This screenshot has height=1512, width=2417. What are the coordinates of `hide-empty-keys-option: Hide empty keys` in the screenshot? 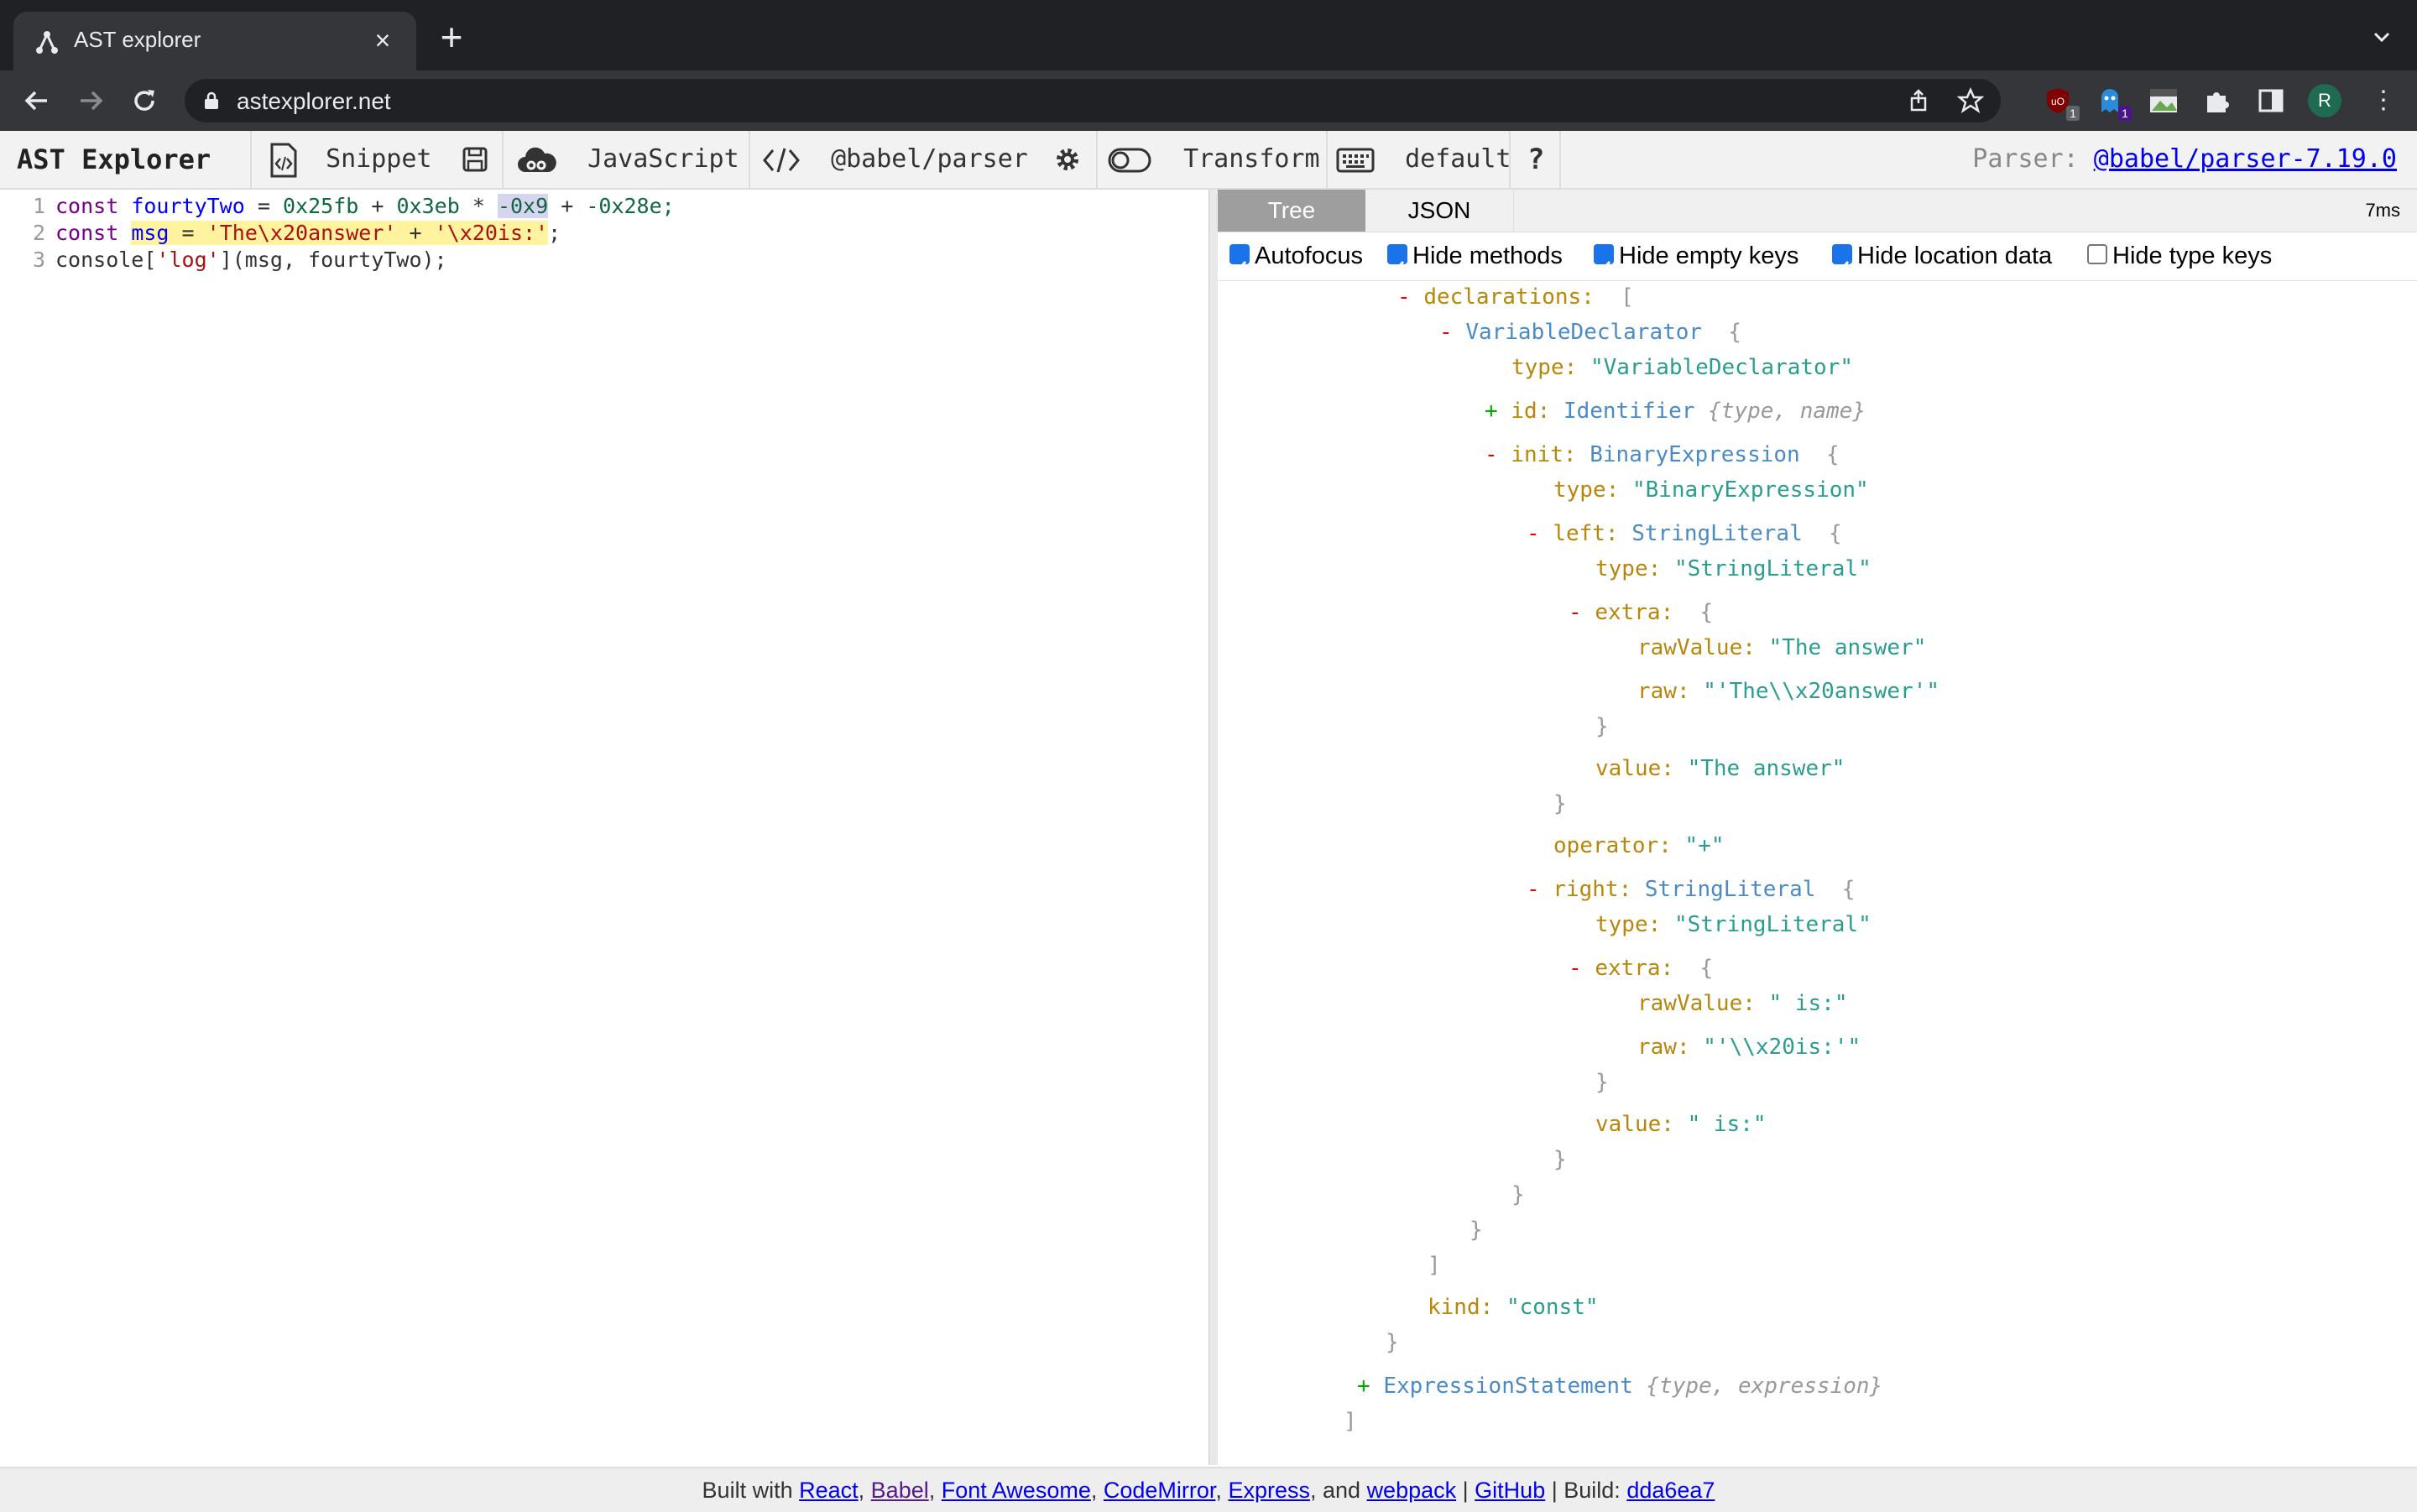 It's located at (1696, 256).